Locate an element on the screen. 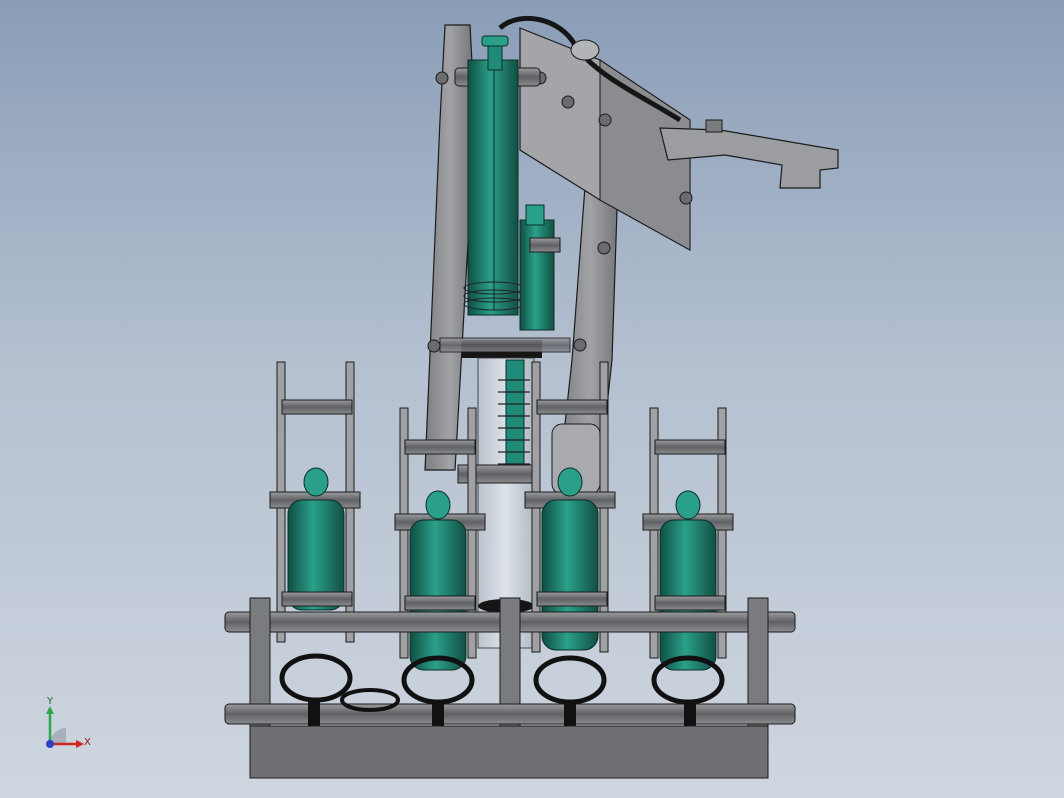 Image resolution: width=1064 pixels, height=798 pixels. triad-icon is located at coordinates (65, 727).